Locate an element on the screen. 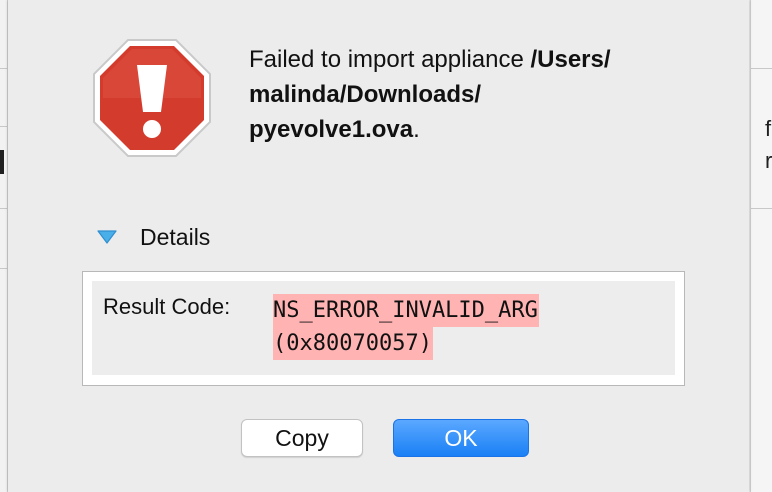 This screenshot has width=772, height=492. result-code-value: NS_ERROR_INVALID_ARG (0x80070057) is located at coordinates (406, 327).